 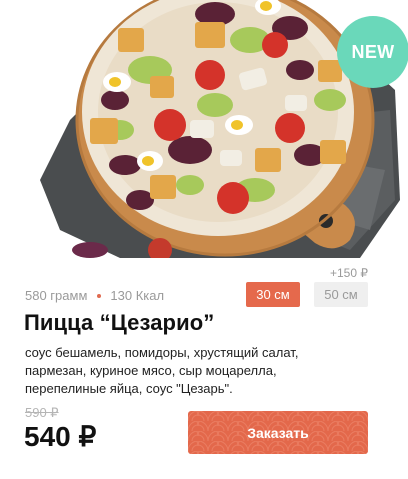 I want to click on calories-label: 130 Ккал, so click(x=137, y=295).